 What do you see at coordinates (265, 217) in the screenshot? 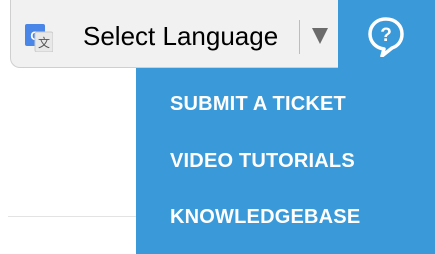
I see `menu-item-knowledgebase: KNOWLEDGEBASE` at bounding box center [265, 217].